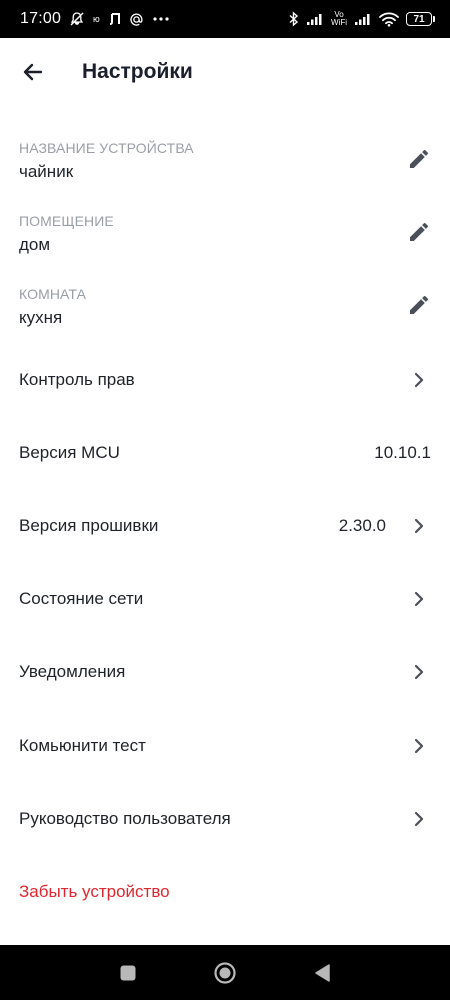 This screenshot has width=450, height=1000. What do you see at coordinates (77, 19) in the screenshot?
I see `bell-off-icon` at bounding box center [77, 19].